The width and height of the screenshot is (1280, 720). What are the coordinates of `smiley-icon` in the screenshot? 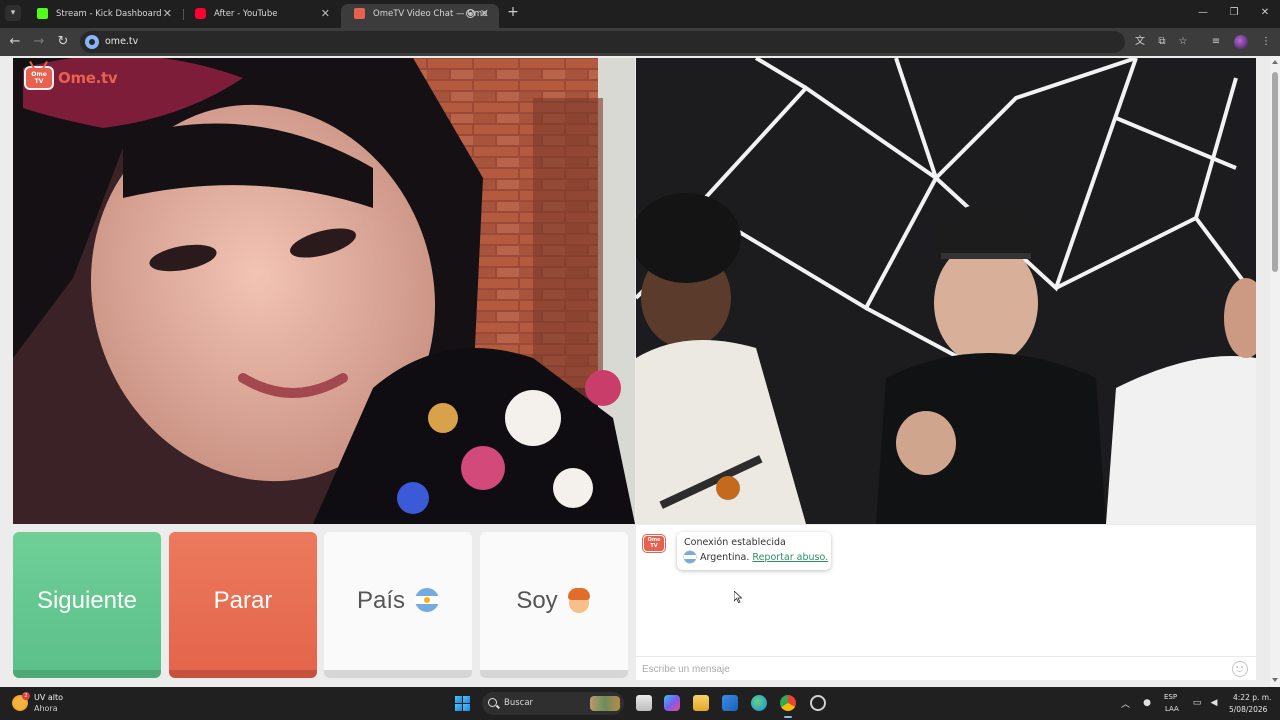 It's located at (1240, 669).